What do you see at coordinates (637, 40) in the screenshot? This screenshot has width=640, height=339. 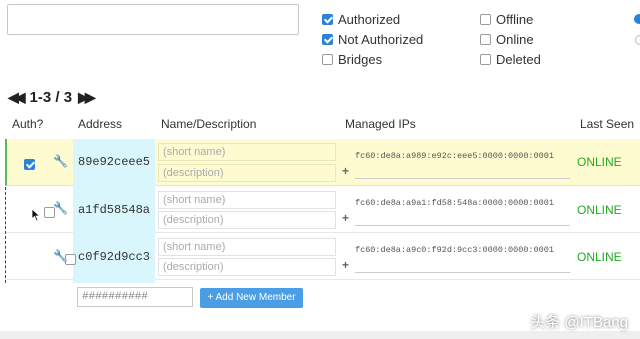 I see `radio-icon` at bounding box center [637, 40].